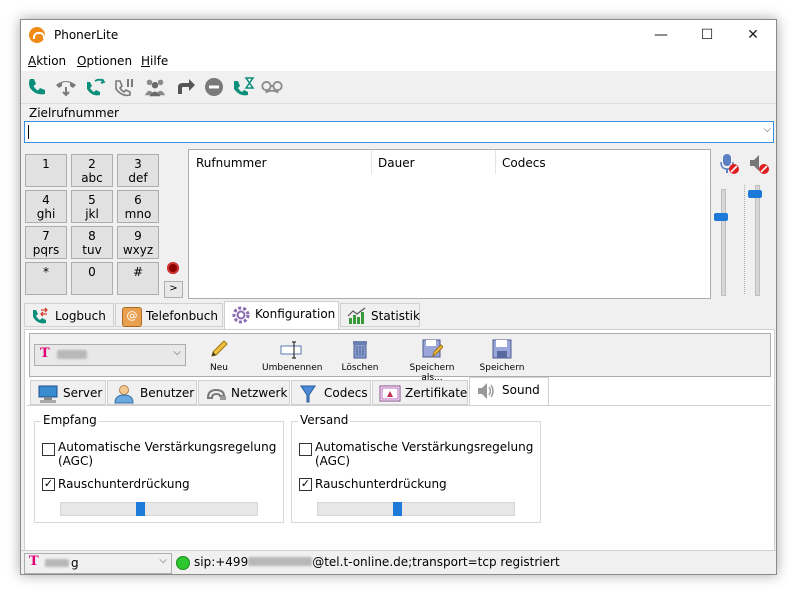 The height and width of the screenshot is (593, 796). What do you see at coordinates (395, 316) in the screenshot?
I see `tab-label: Statistik` at bounding box center [395, 316].